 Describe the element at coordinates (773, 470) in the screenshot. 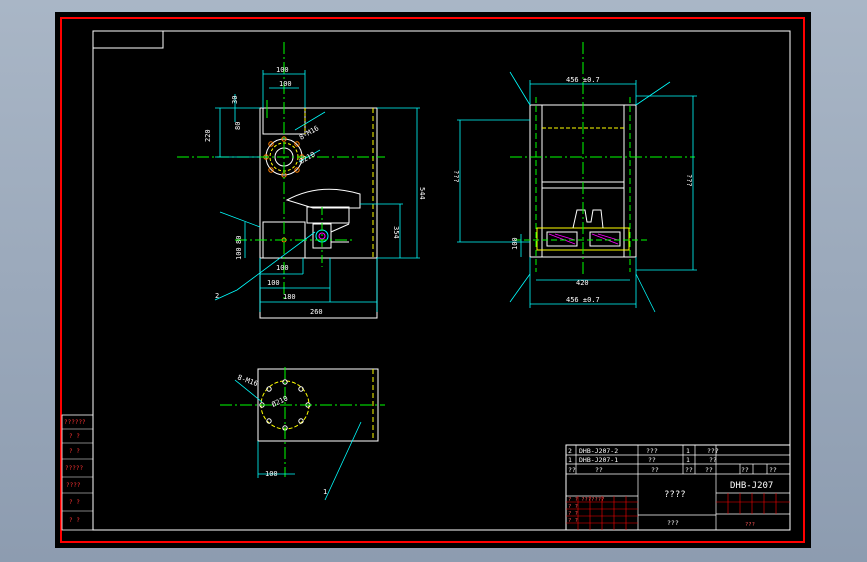

I see `header-remark: ??` at that location.